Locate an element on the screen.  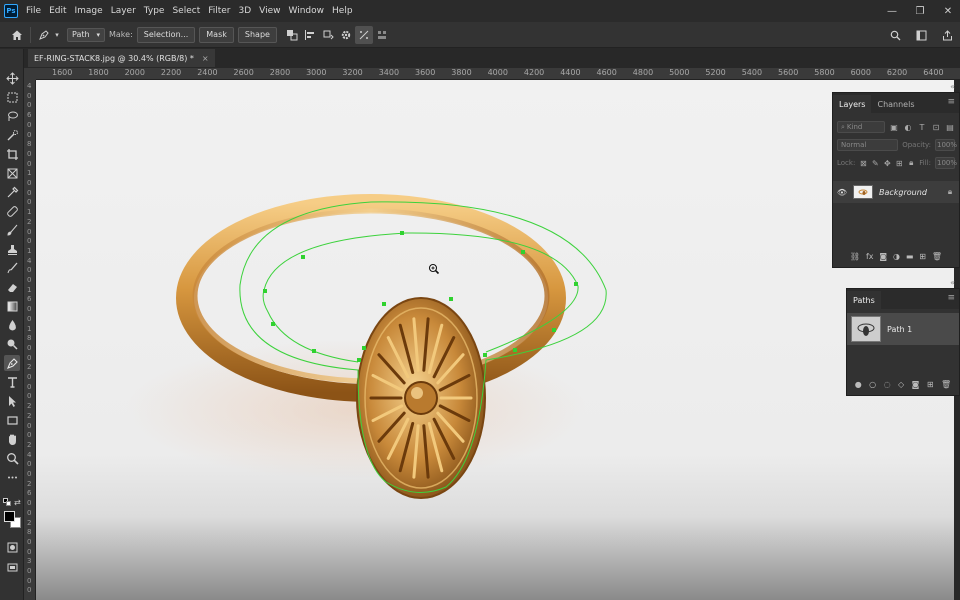
new-layer-icon: ⊞ is located at coordinates (922, 256).